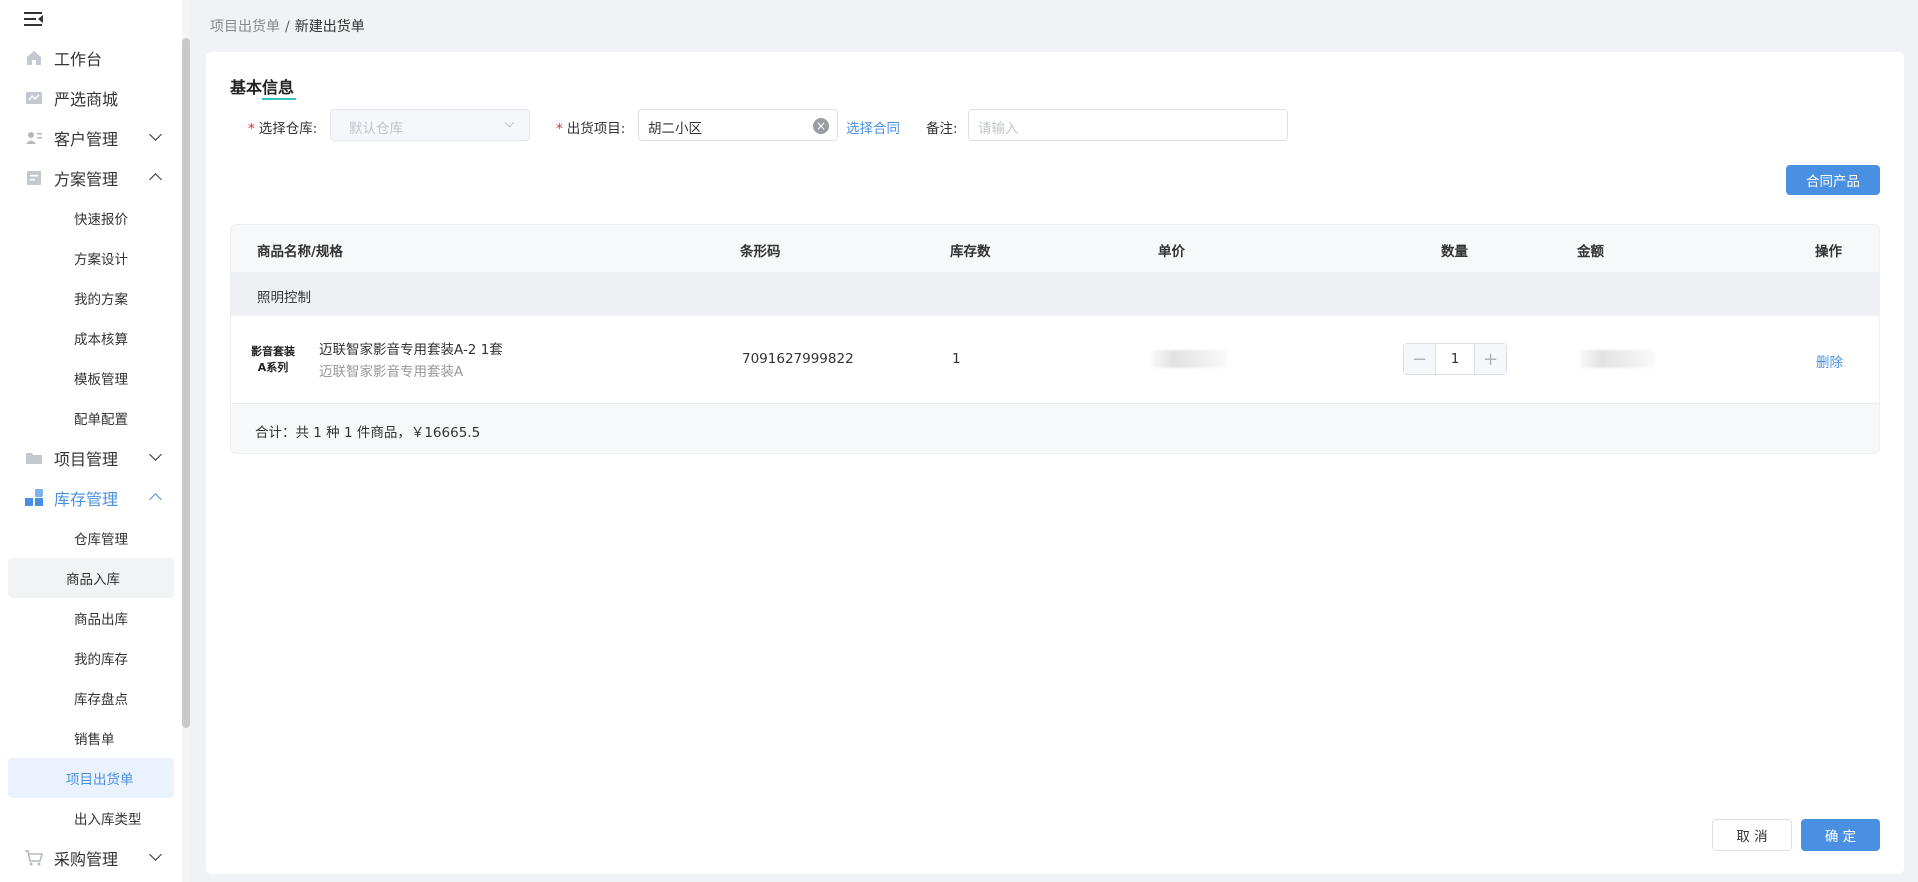  What do you see at coordinates (1828, 252) in the screenshot?
I see `column-header: 操作` at bounding box center [1828, 252].